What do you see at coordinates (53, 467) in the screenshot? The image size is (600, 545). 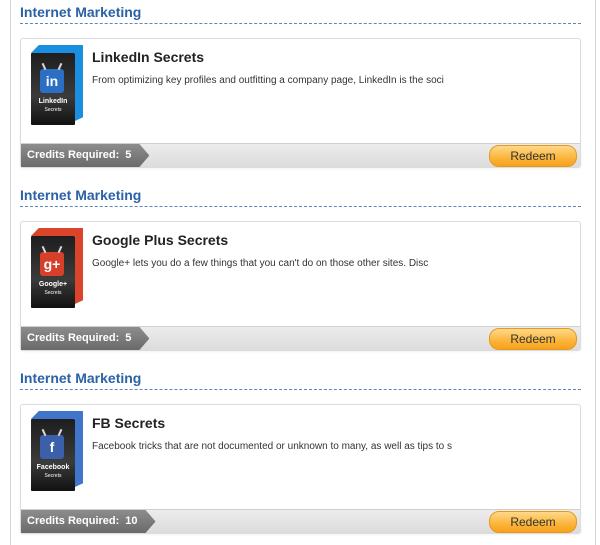 I see `box-label: Facebook` at bounding box center [53, 467].